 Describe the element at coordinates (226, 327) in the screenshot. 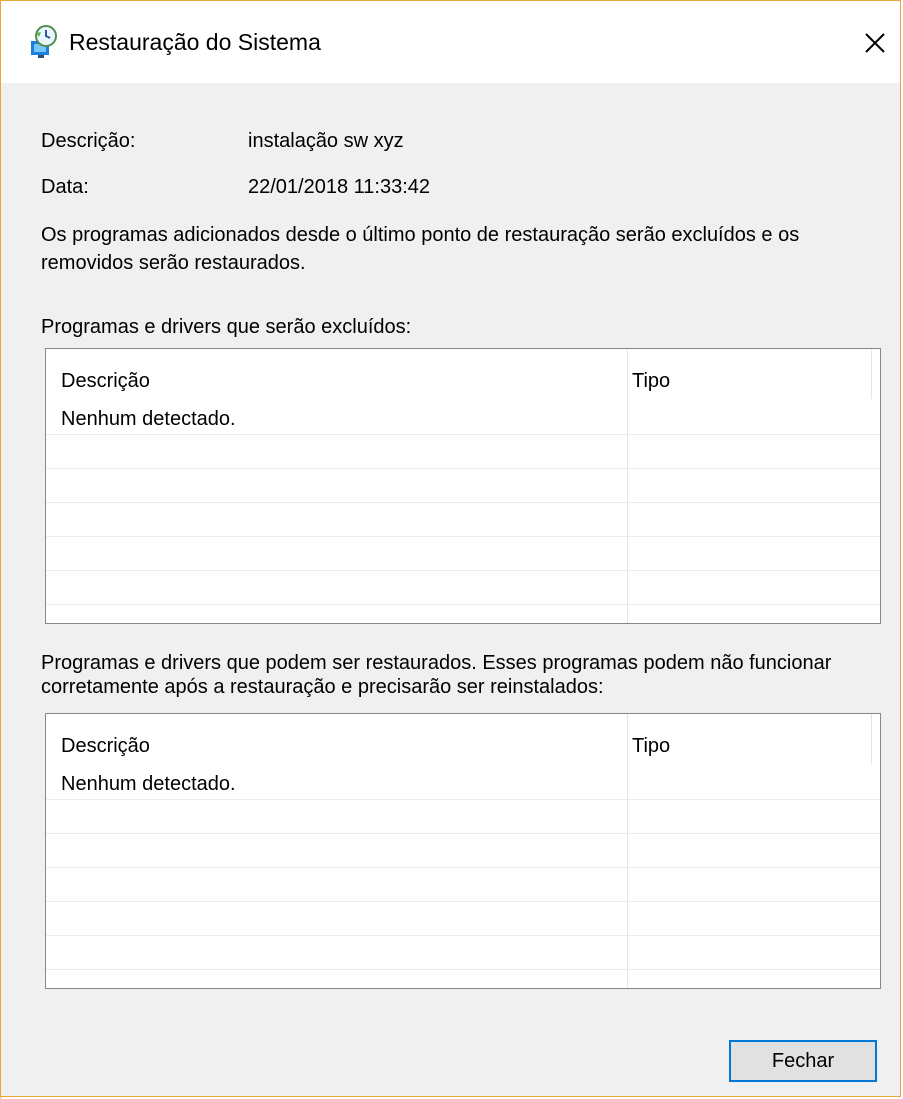

I see `removed-section-heading: Programas e drivers que serão excluídos:` at that location.